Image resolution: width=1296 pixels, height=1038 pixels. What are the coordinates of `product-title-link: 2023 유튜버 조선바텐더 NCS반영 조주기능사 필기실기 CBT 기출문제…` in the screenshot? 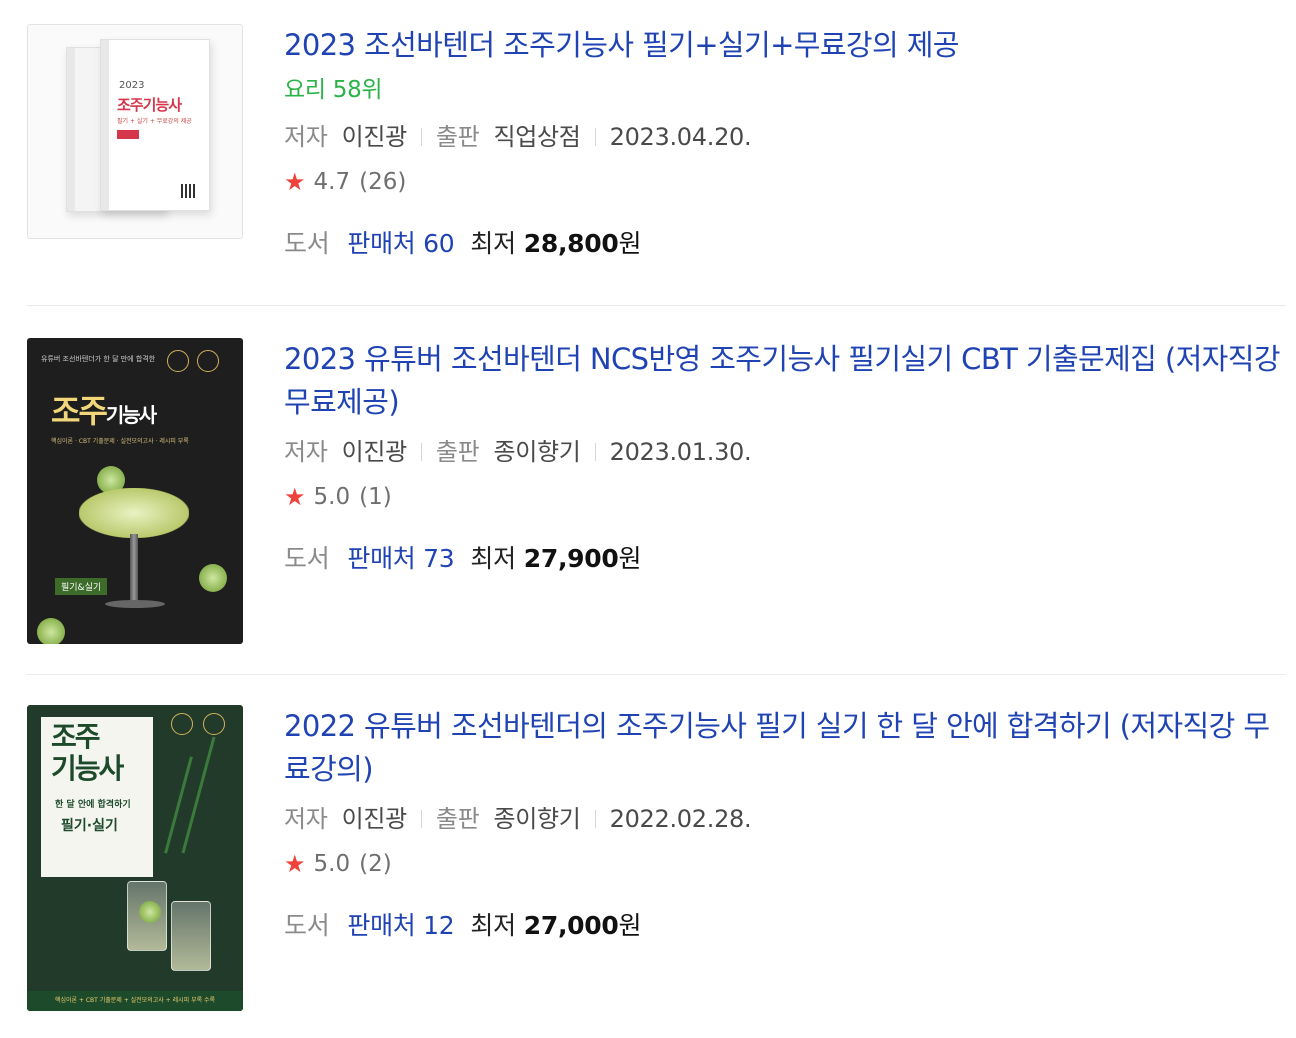 It's located at (785, 381).